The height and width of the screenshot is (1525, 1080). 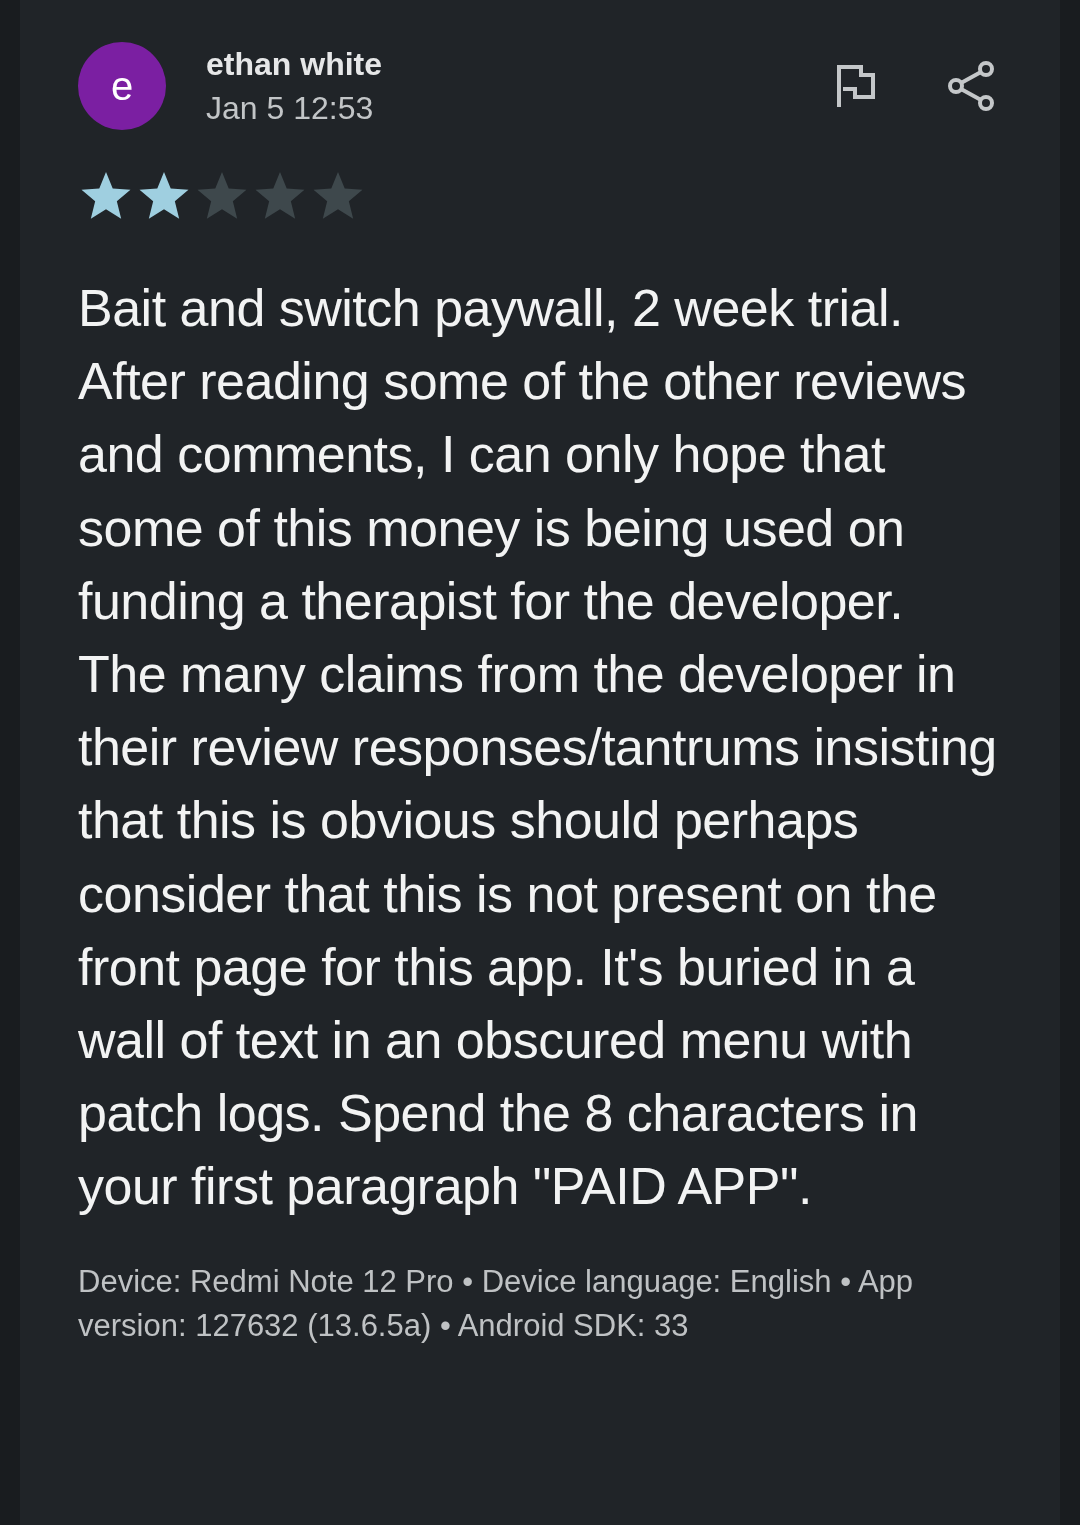 What do you see at coordinates (496, 1303) in the screenshot?
I see `device-info: Device: Redmi Note 12 Pro • Device language: English • App version: 127632 (13.6.5a) • Android SDK: 33` at bounding box center [496, 1303].